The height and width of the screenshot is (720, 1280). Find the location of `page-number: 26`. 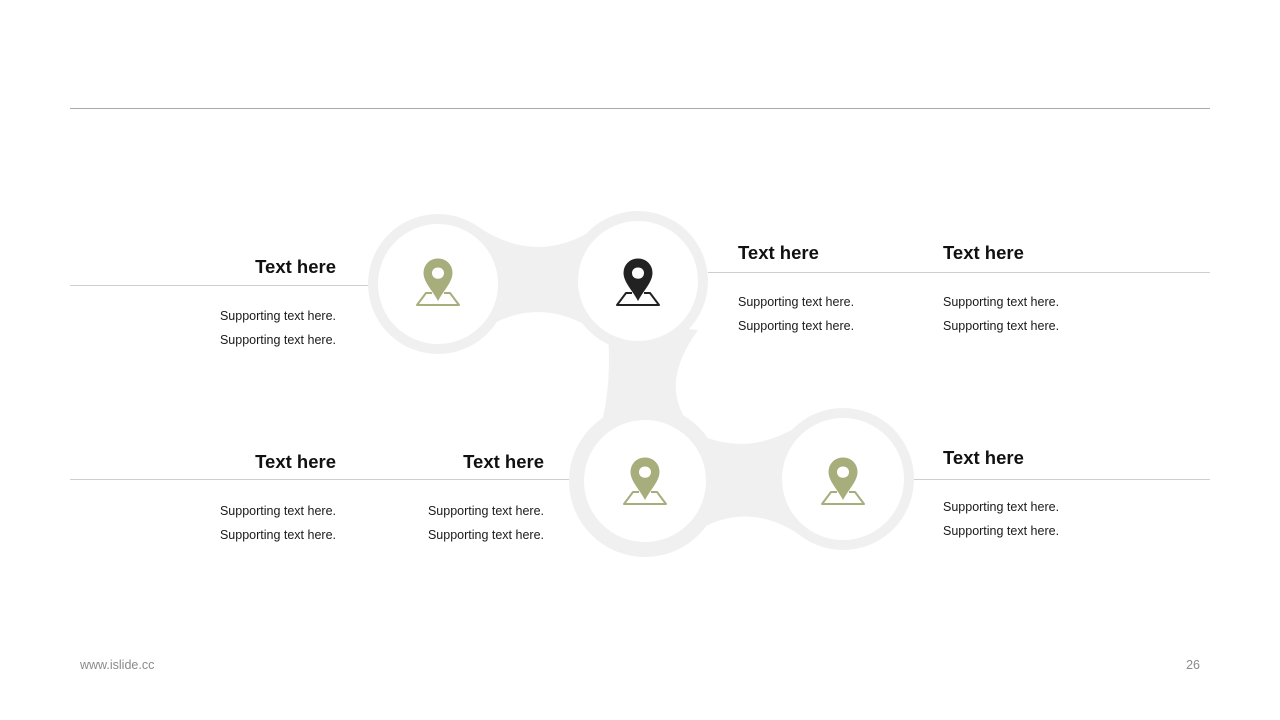

page-number: 26 is located at coordinates (1193, 665).